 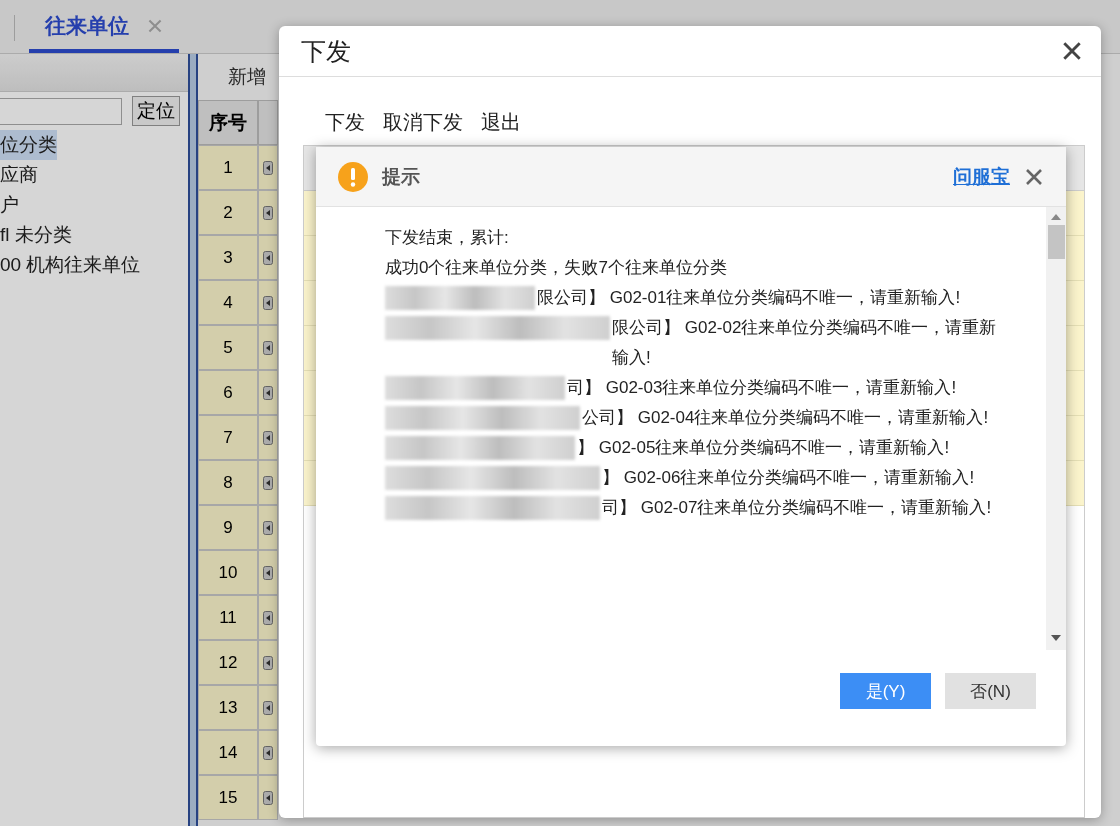 What do you see at coordinates (788, 478) in the screenshot?
I see `message-line: 】 G02-06往来单位分类编码不唯一，请重新输入!` at bounding box center [788, 478].